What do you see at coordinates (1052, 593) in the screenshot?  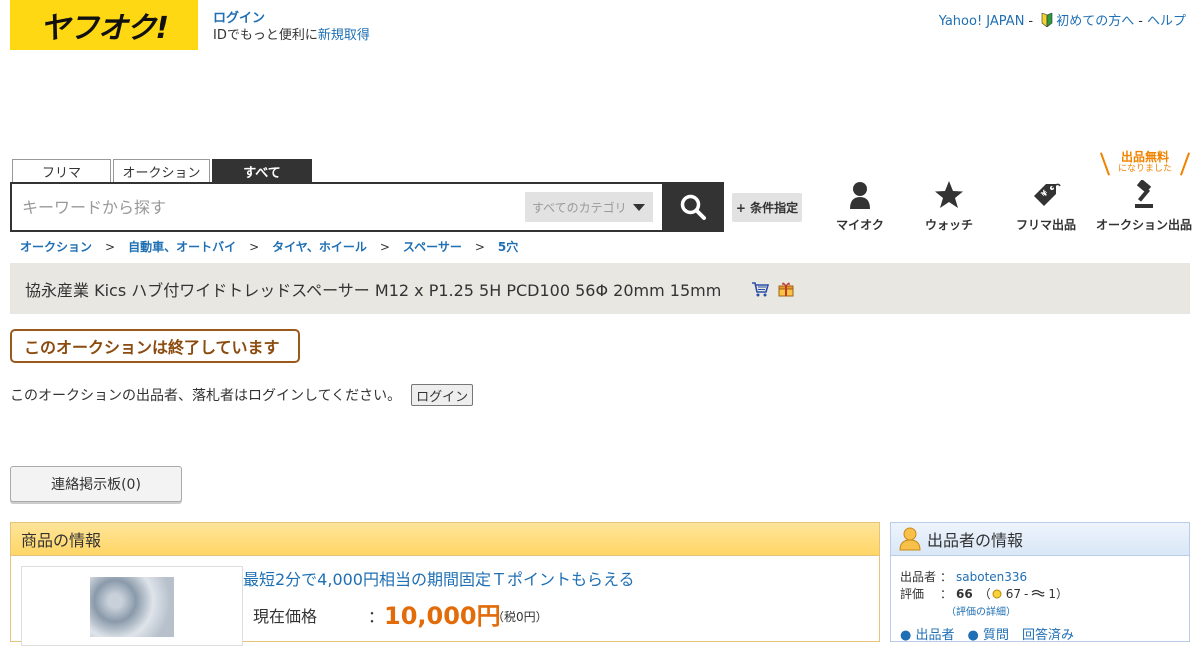 I see `rating-bad: 1` at bounding box center [1052, 593].